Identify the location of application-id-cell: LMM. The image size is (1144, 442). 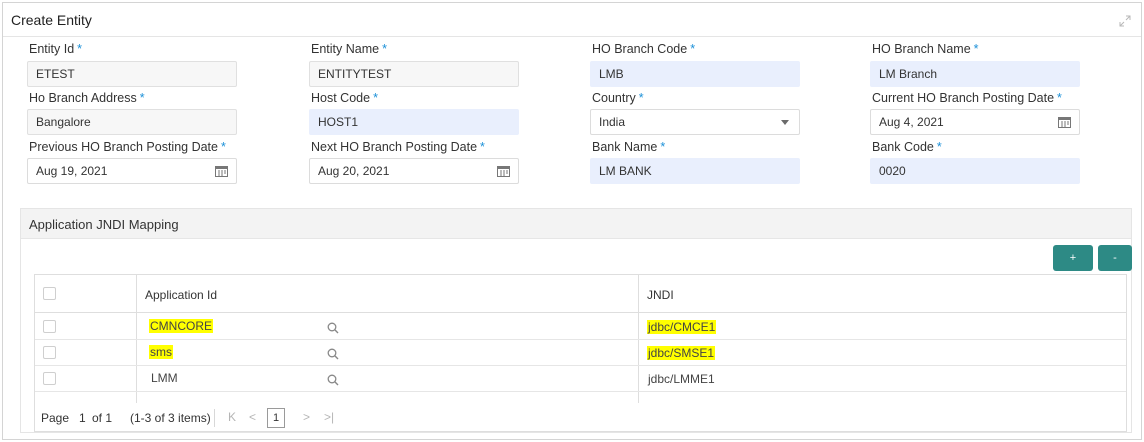
(164, 378).